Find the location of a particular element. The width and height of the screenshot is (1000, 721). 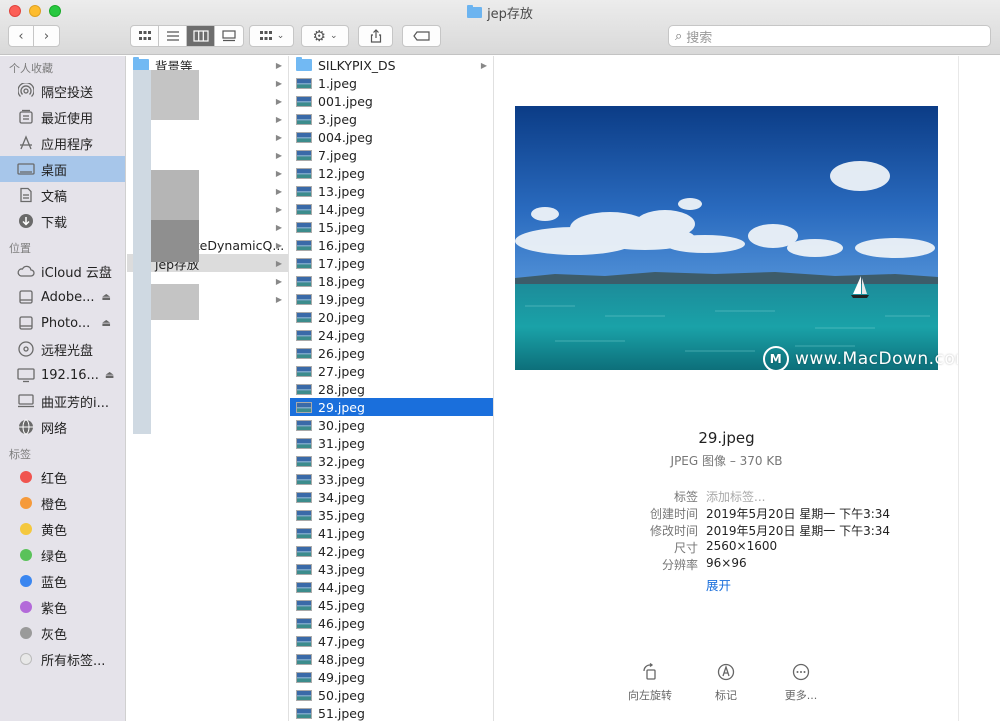

metadata-key: 分辨率 is located at coordinates (679, 565).